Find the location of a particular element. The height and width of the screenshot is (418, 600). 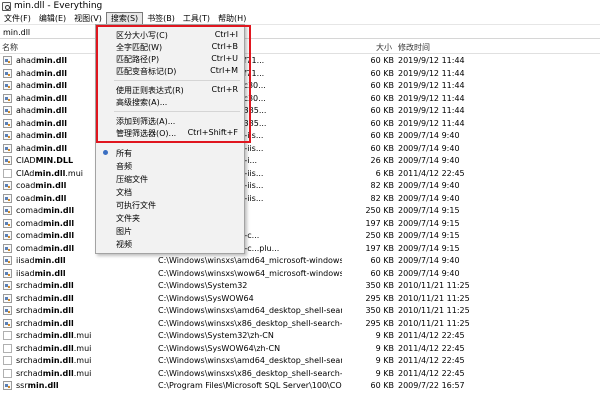

file-name: iisadmin.dll is located at coordinates (41, 273).